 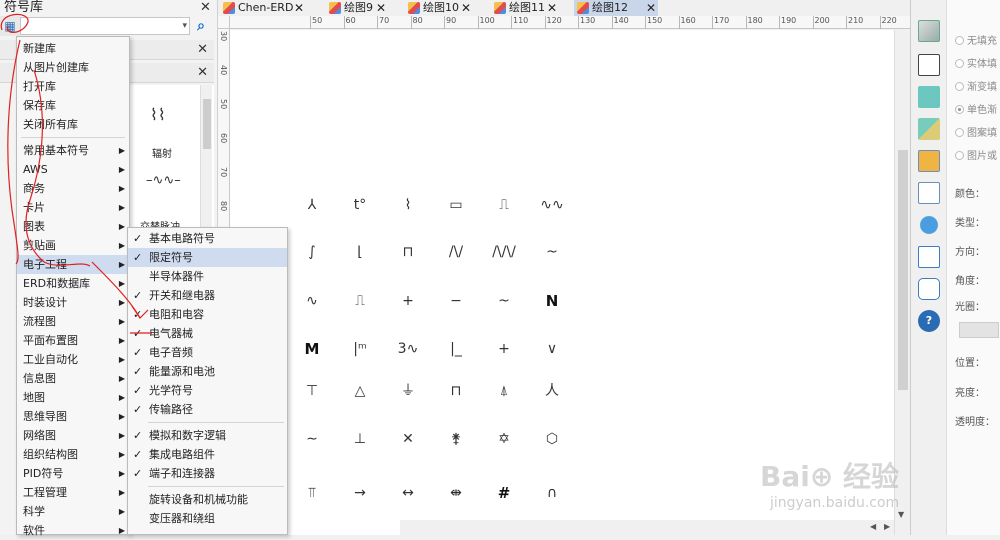 What do you see at coordinates (73, 321) in the screenshot?
I see `menu-item: 流程图 ▶` at bounding box center [73, 321].